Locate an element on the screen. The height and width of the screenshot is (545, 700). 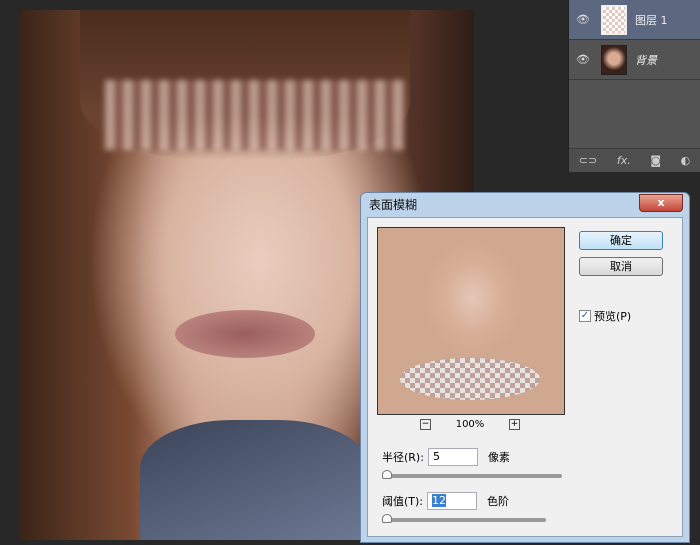
cancel-button: 取消 is located at coordinates (621, 266).